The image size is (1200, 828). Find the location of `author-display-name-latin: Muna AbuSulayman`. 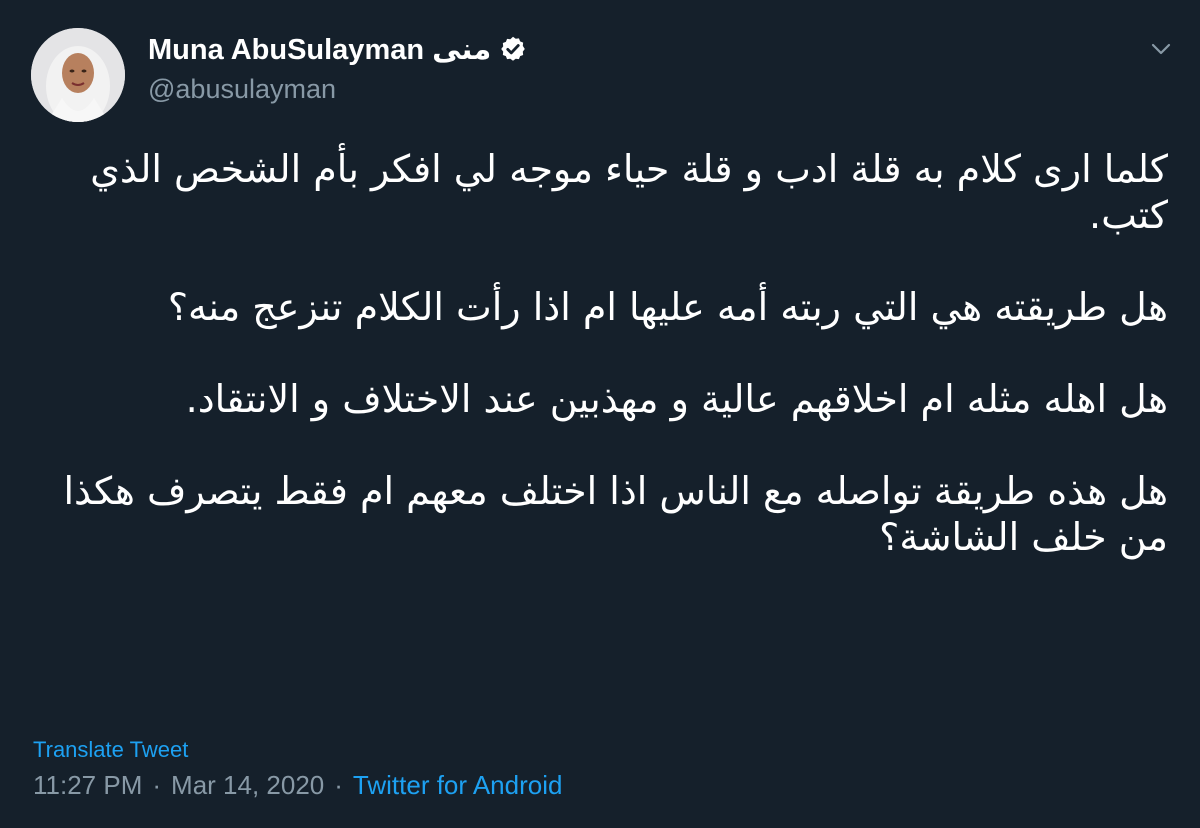

author-display-name-latin: Muna AbuSulayman is located at coordinates (286, 49).